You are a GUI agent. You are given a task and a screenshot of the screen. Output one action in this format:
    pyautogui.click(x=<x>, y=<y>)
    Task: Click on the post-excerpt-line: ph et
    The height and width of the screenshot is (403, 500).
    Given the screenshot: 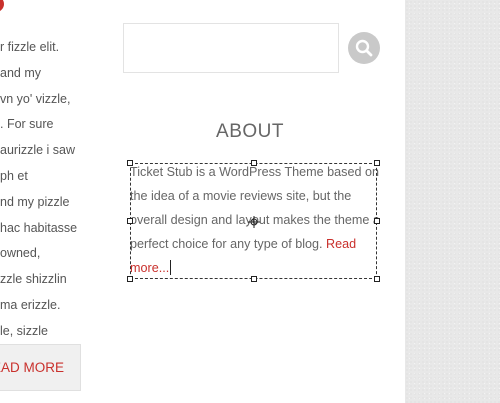 What is the action you would take?
    pyautogui.click(x=14, y=175)
    